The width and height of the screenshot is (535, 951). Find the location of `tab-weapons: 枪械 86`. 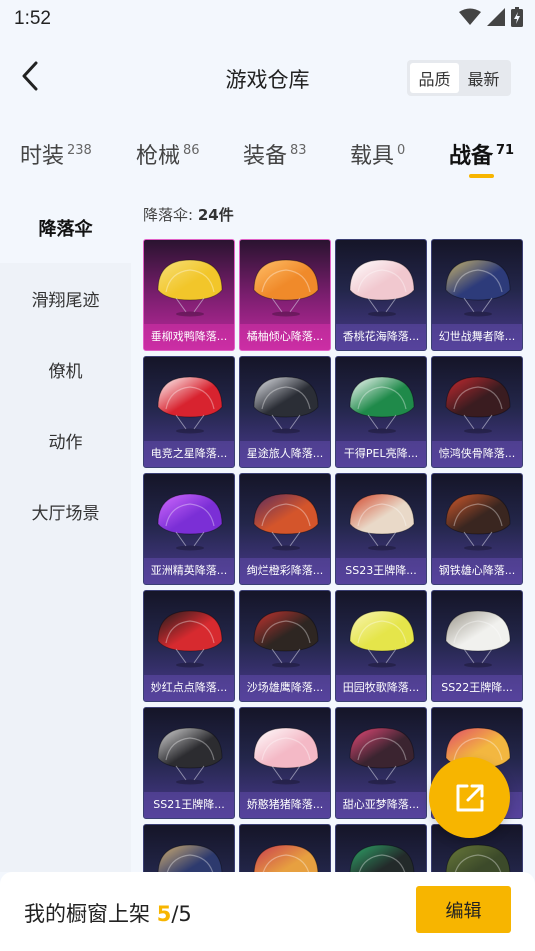

tab-weapons: 枪械 86 is located at coordinates (168, 154).